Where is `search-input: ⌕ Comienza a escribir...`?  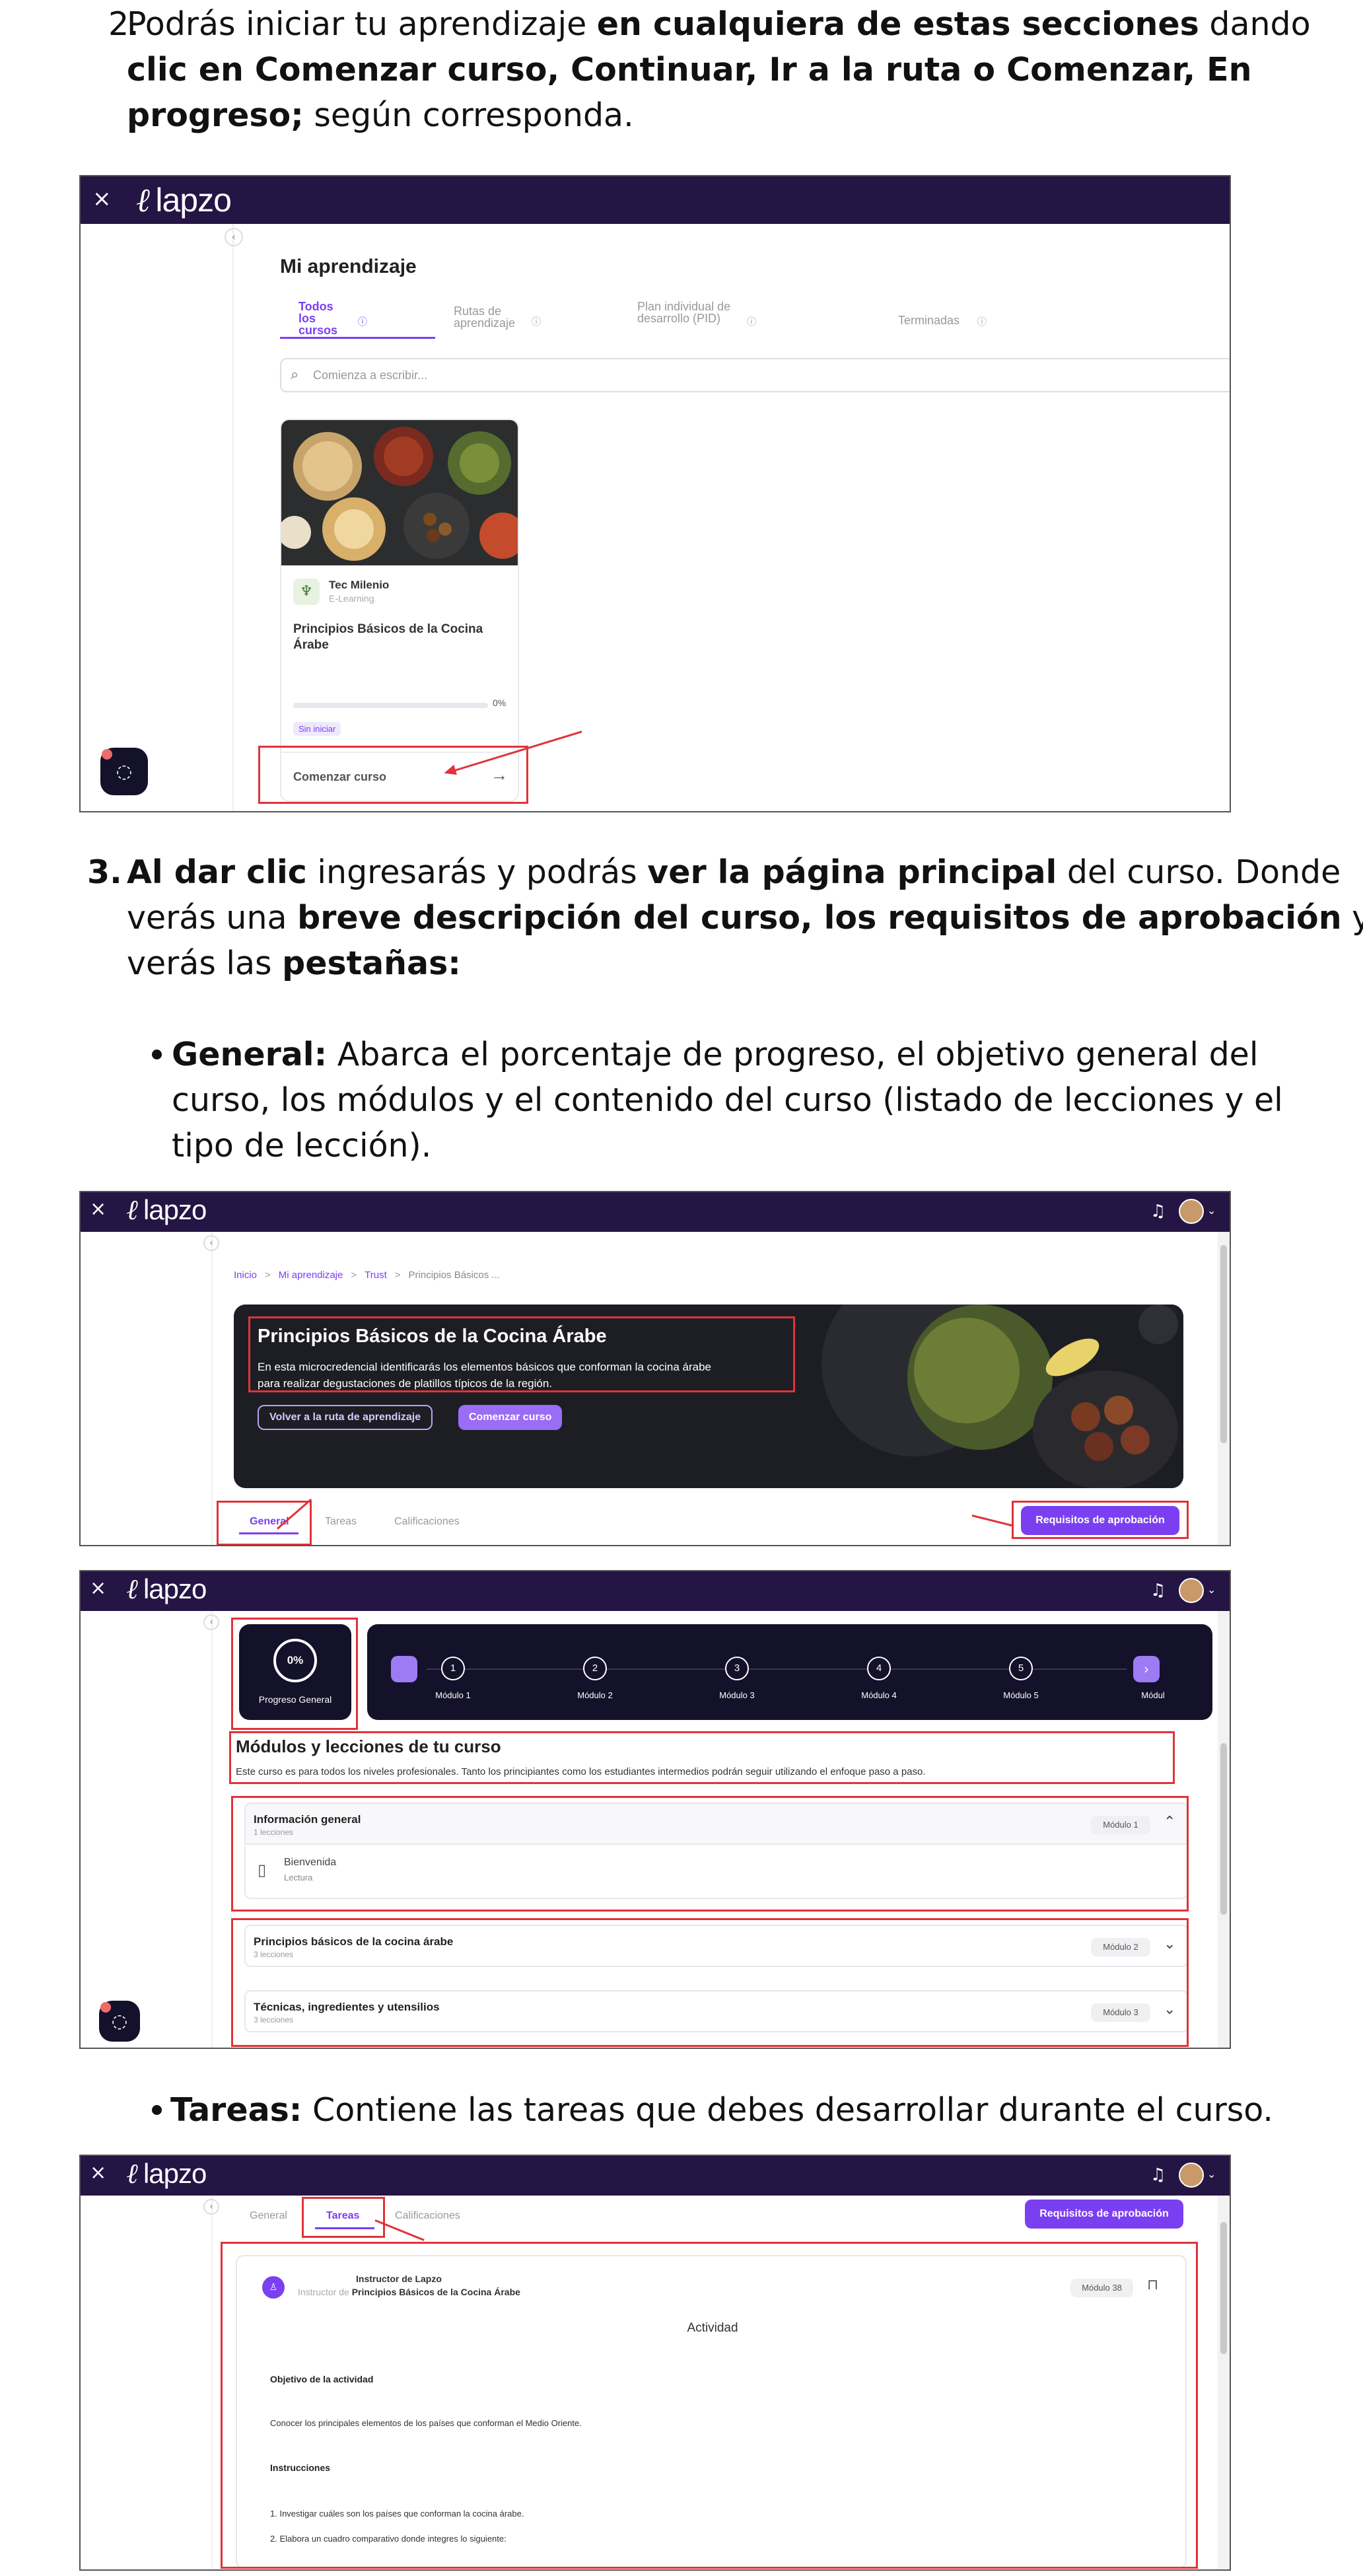 search-input: ⌕ Comienza a escribir... is located at coordinates (755, 375).